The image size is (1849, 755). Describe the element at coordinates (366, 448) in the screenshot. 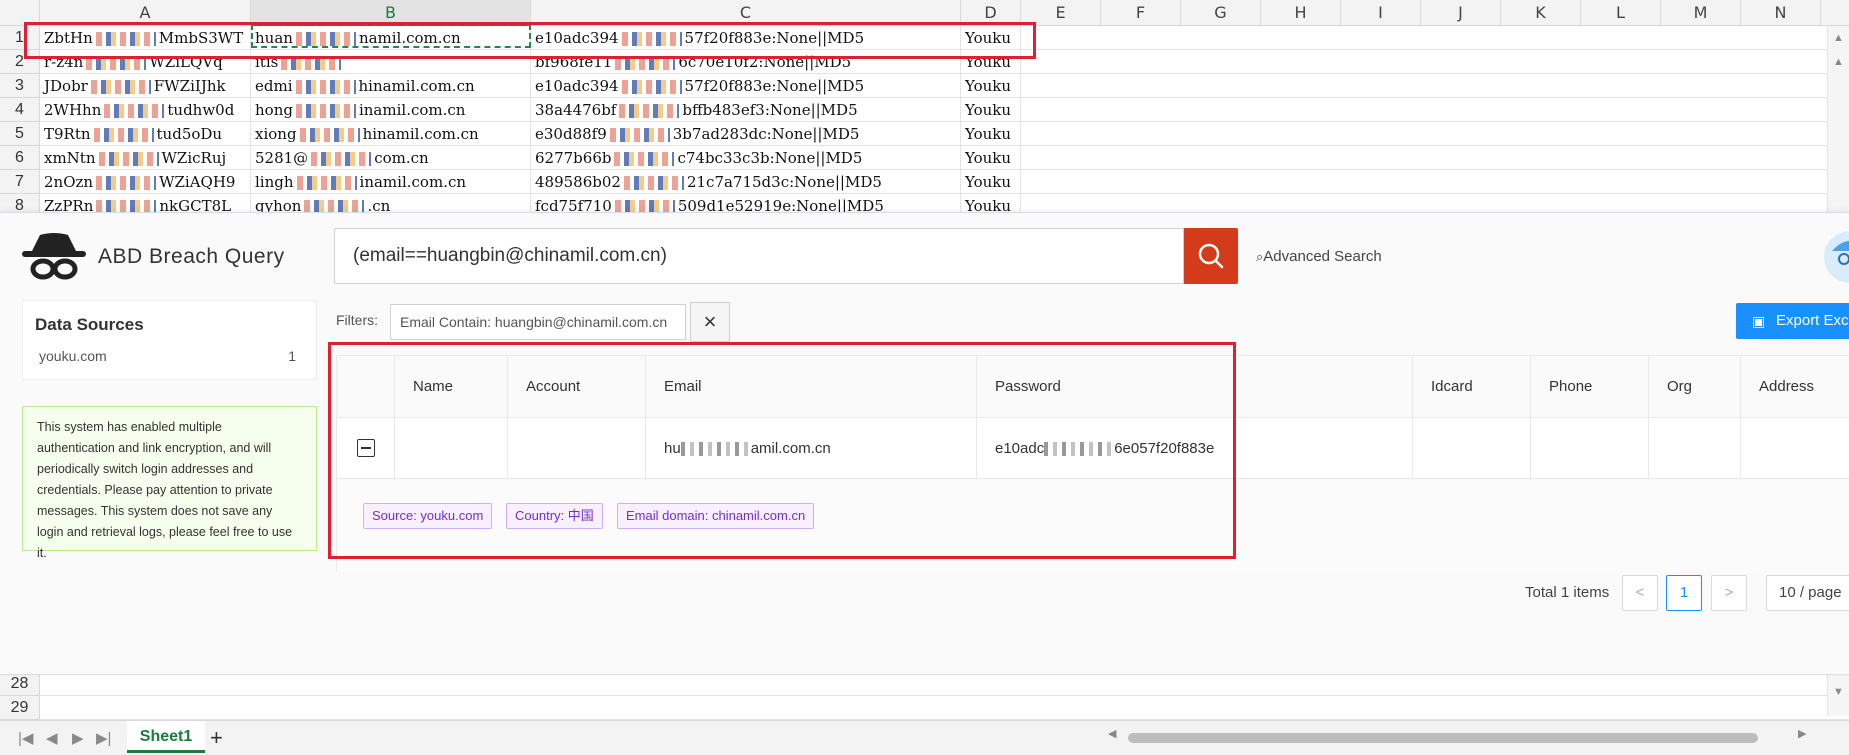

I see `collapse-row-icon` at that location.